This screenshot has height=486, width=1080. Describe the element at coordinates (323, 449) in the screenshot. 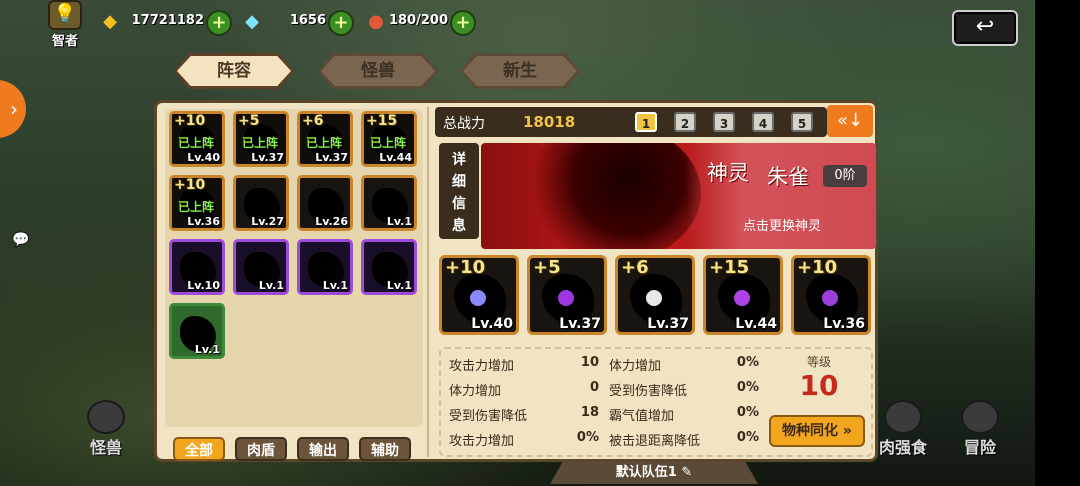

I see `filter-dps-button: 输出` at that location.